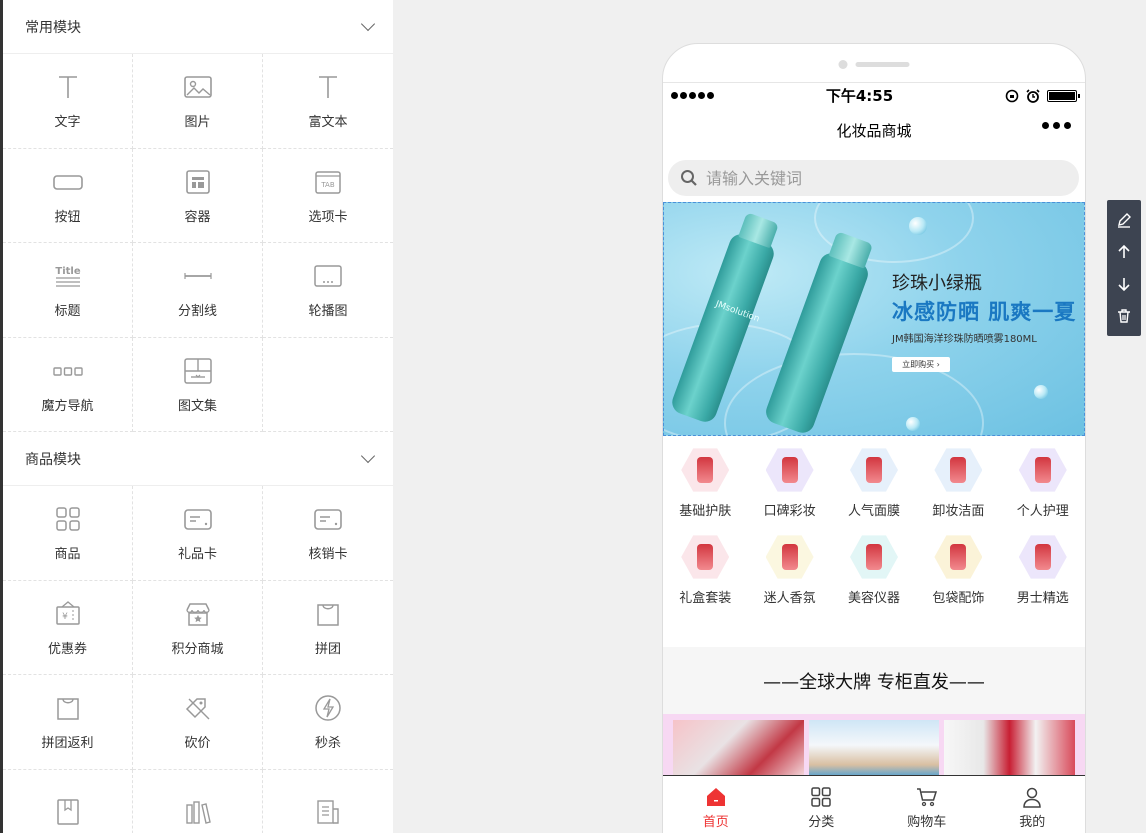 The image size is (1146, 833). I want to click on module-article, so click(328, 801).